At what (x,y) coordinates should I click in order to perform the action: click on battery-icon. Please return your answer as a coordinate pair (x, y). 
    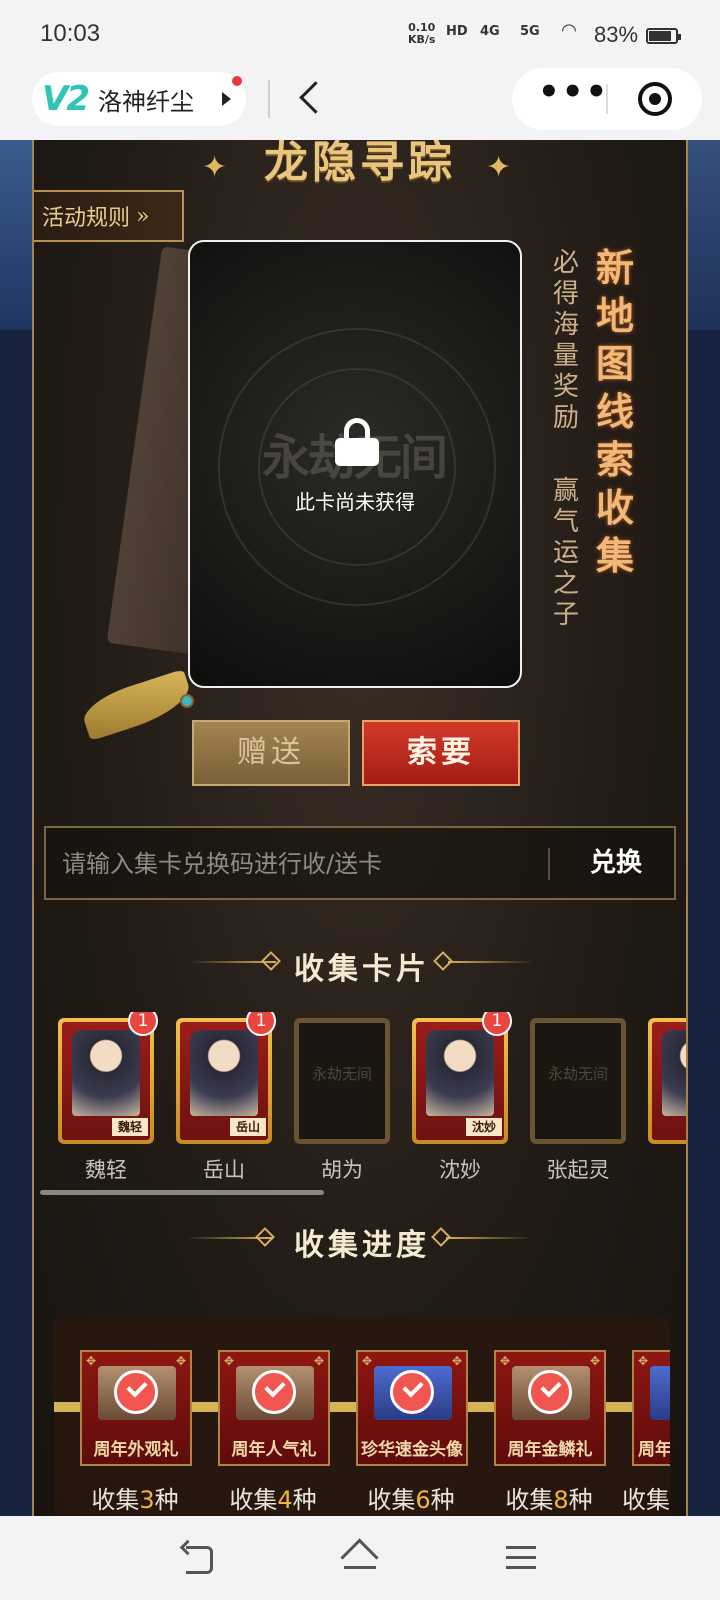
    Looking at the image, I should click on (663, 36).